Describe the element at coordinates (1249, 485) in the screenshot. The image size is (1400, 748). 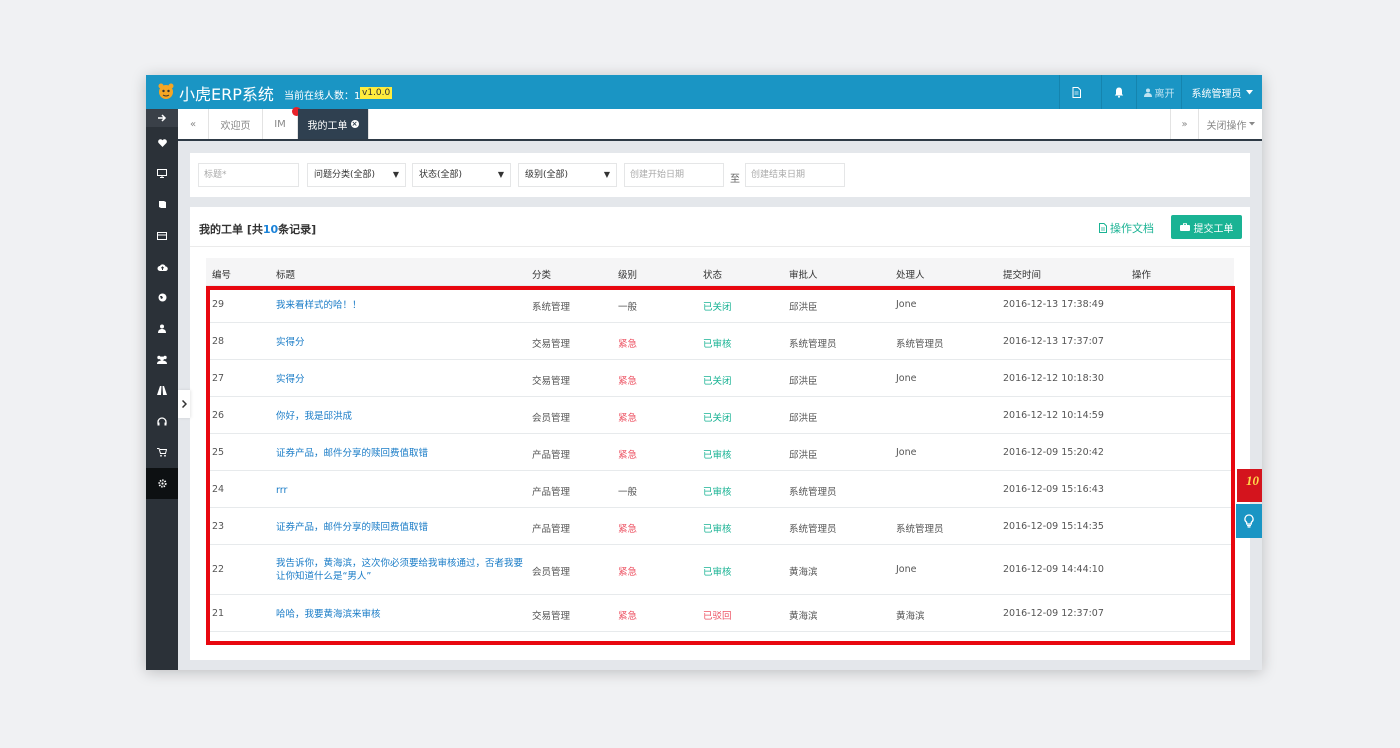
I see `promo-badge: 10` at that location.